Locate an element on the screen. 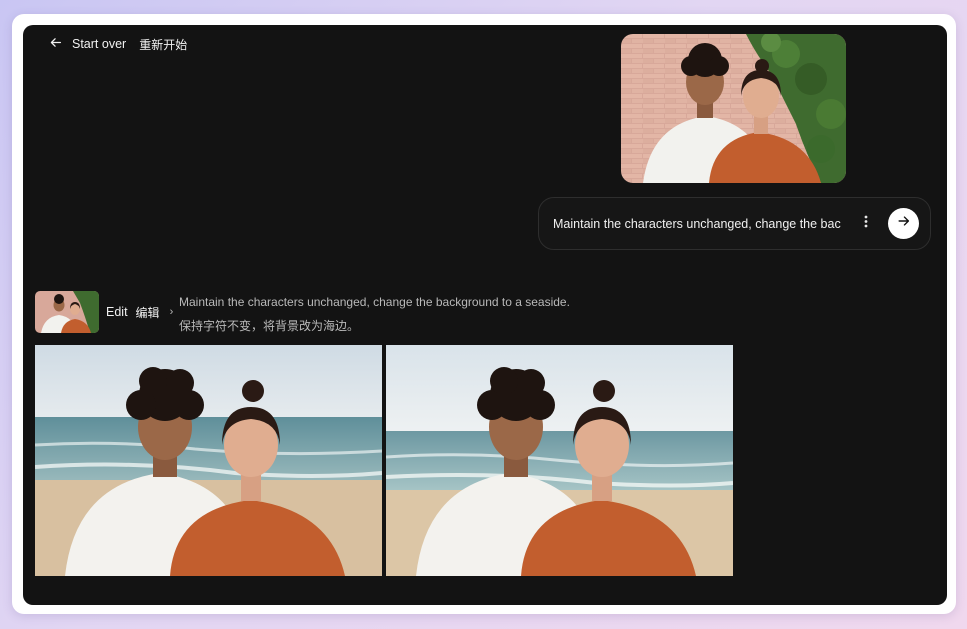 The width and height of the screenshot is (967, 629). more-options-button is located at coordinates (866, 224).